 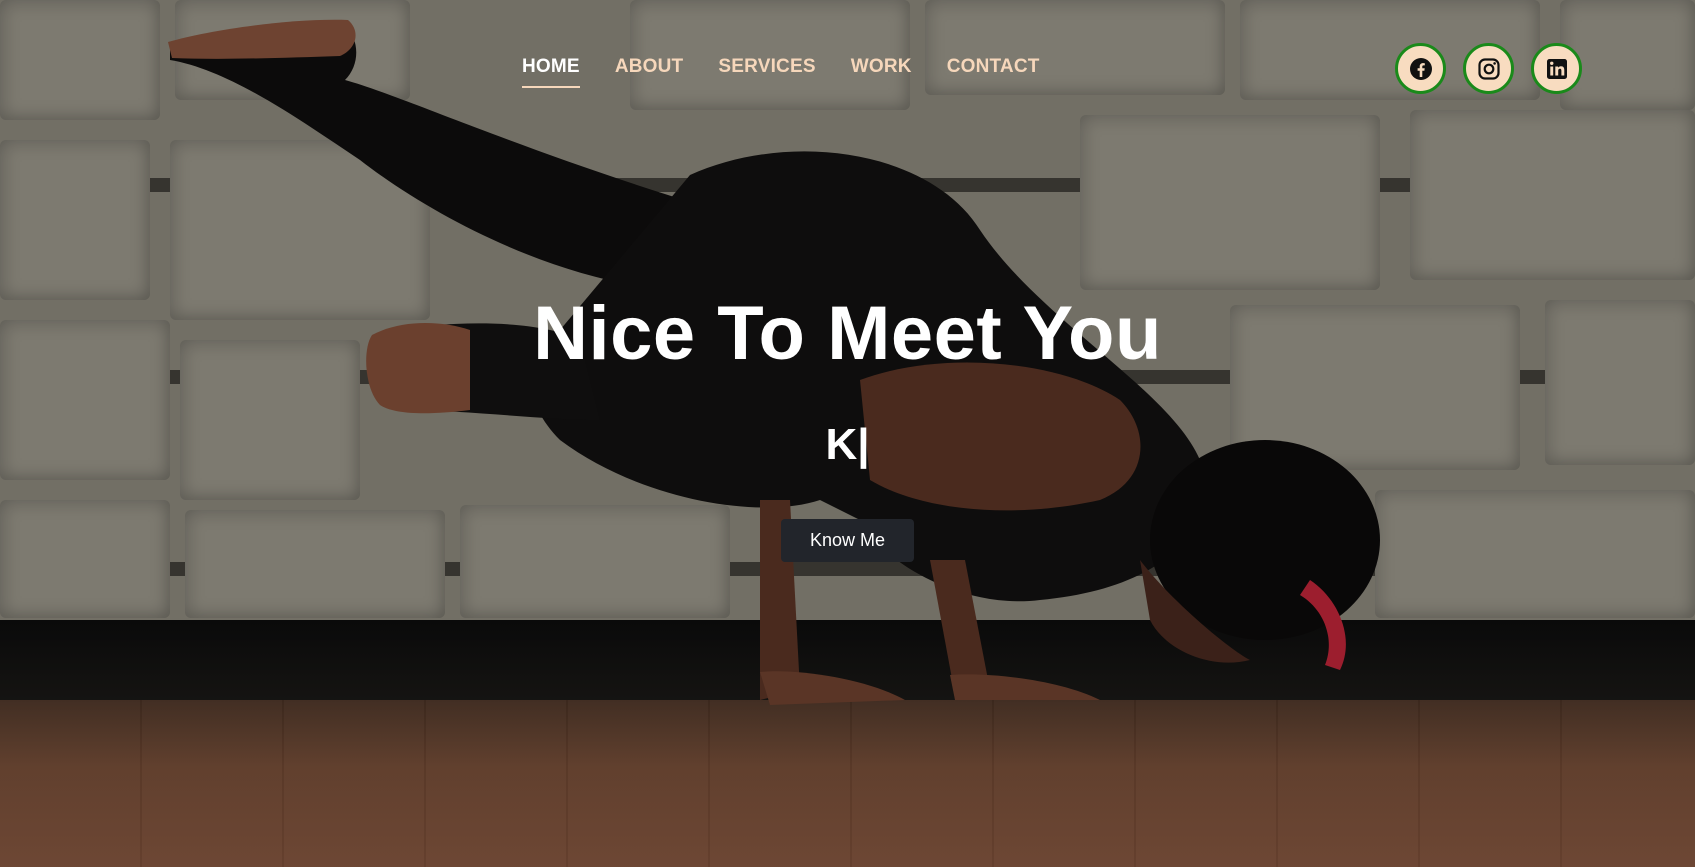 I want to click on linkedin-link, so click(x=1556, y=68).